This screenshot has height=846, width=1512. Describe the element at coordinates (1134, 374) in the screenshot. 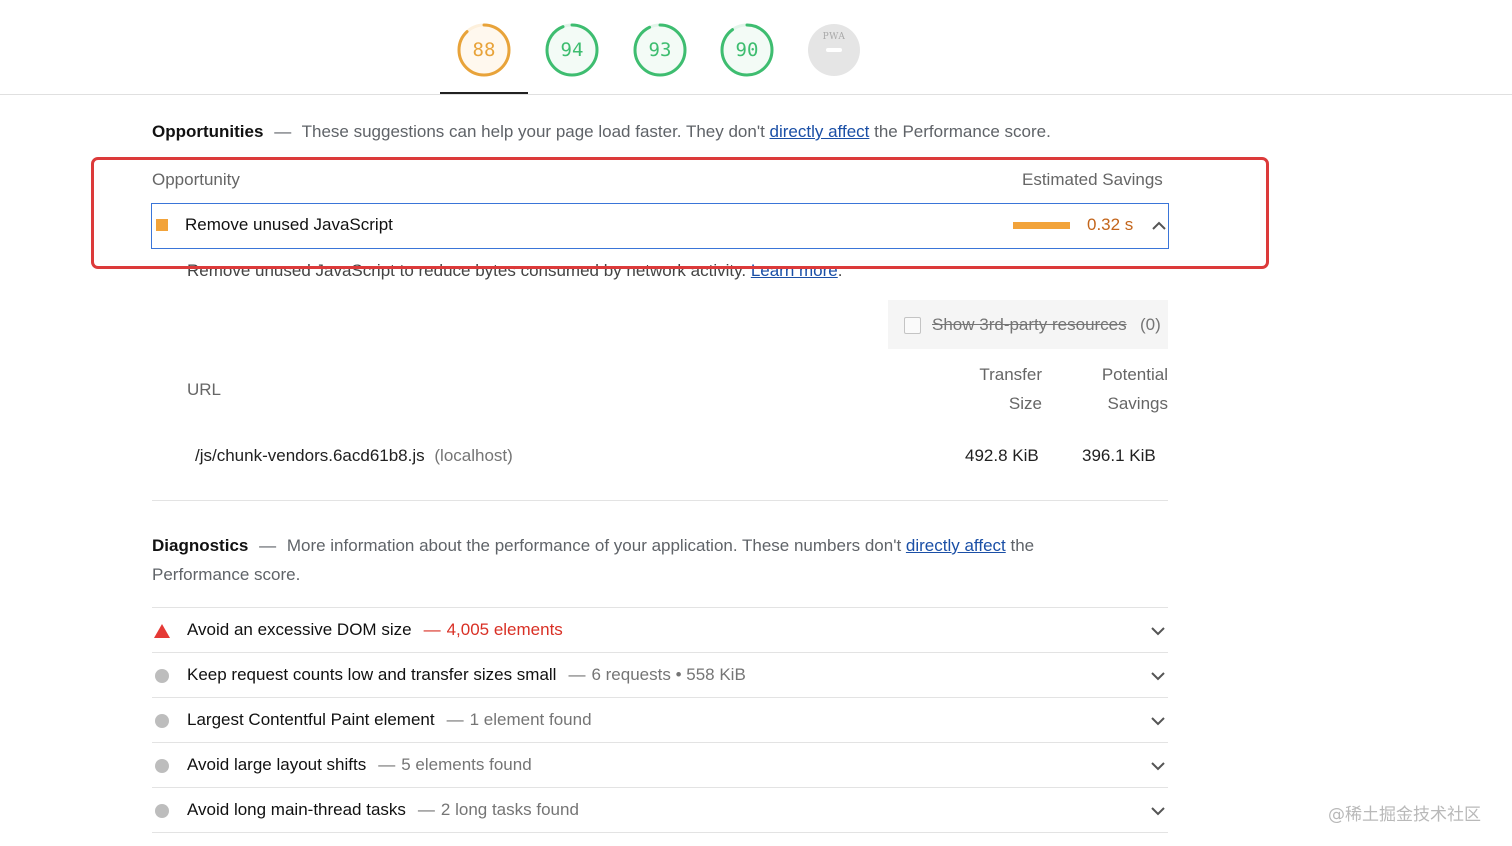

I see `potential-line-1: Potential` at that location.